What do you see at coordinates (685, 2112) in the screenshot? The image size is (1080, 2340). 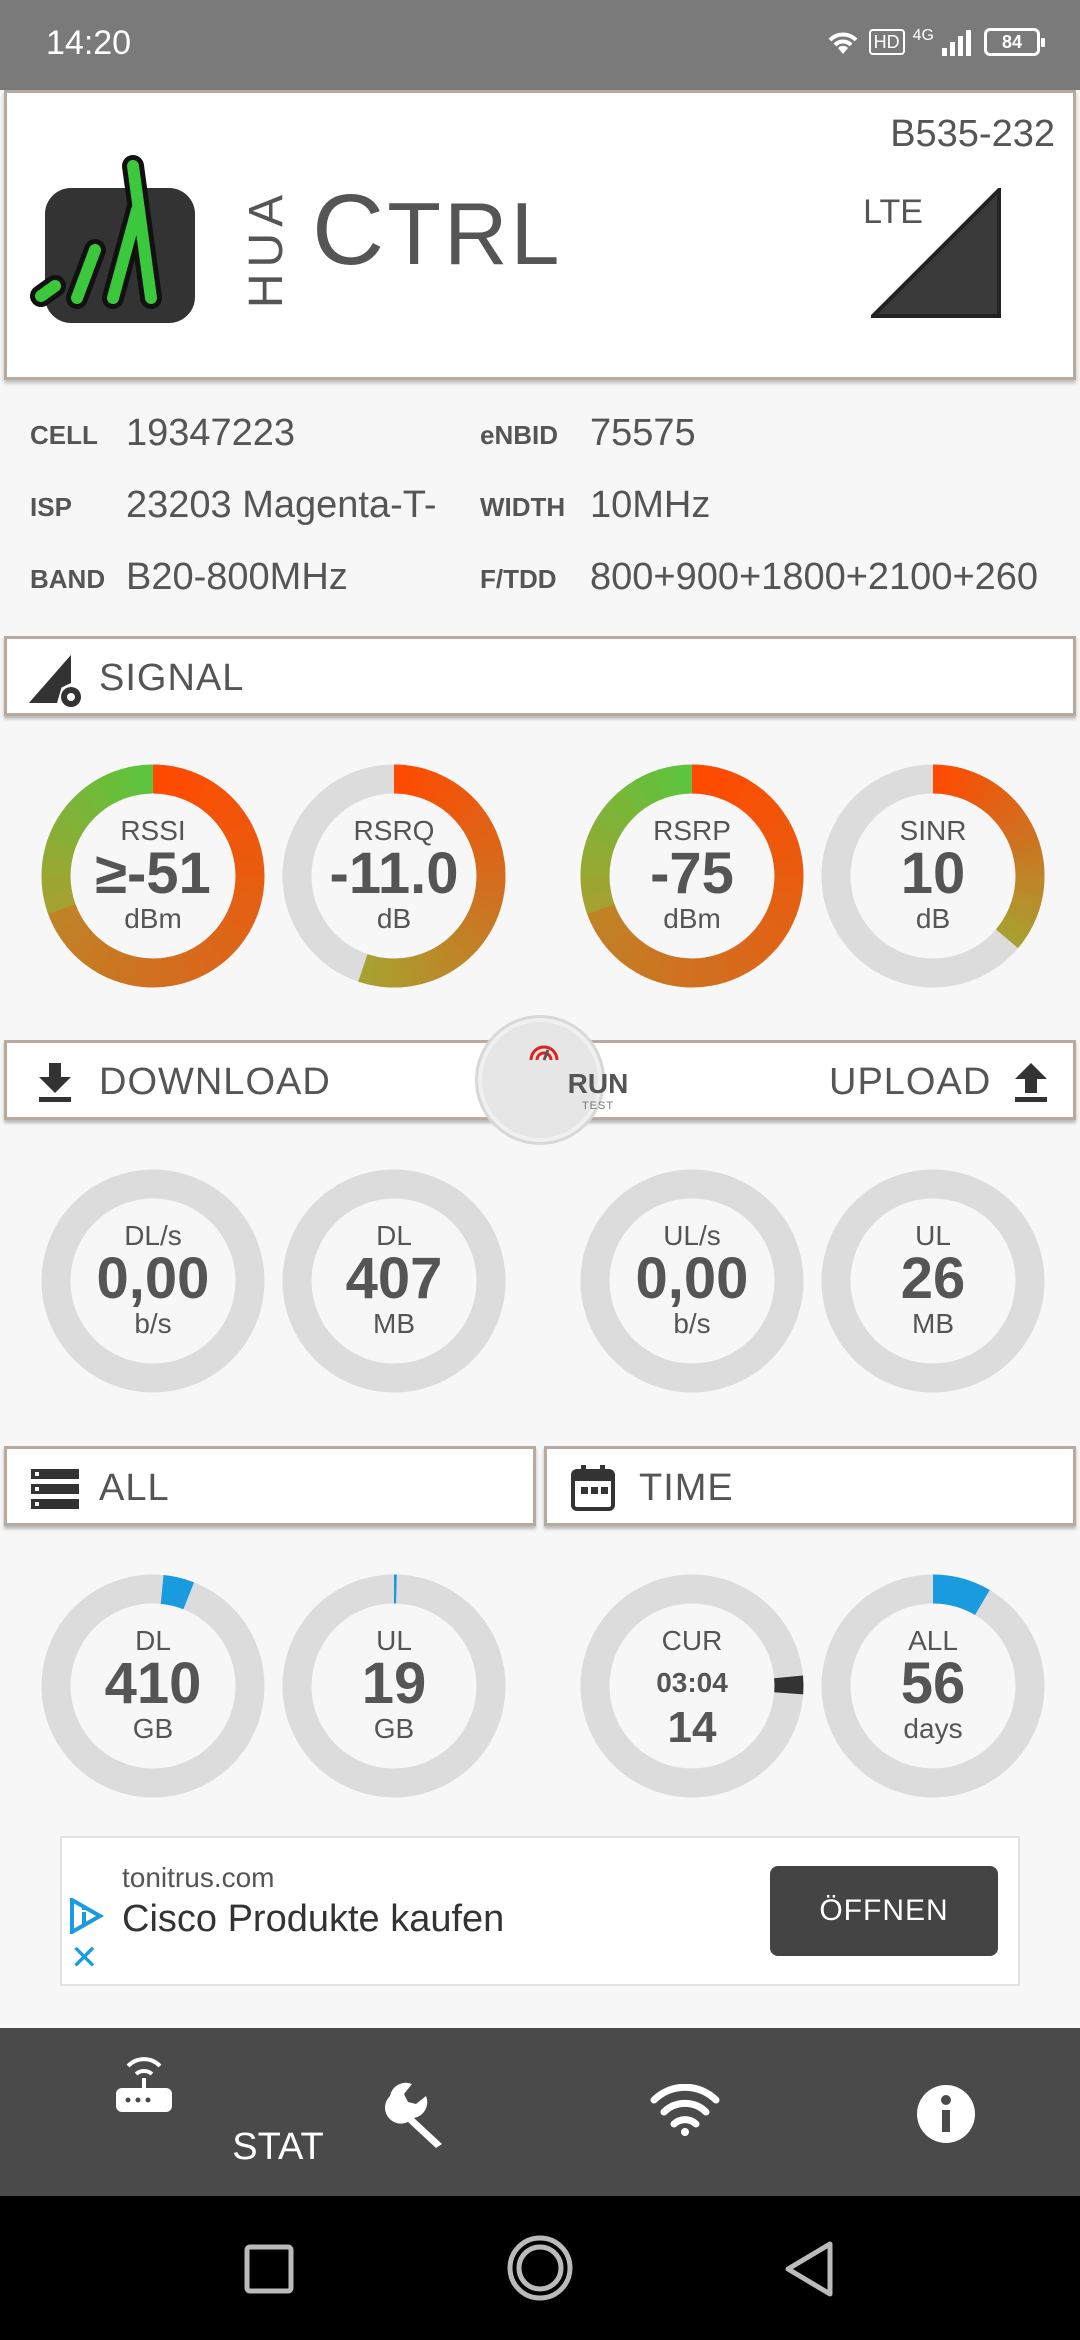 I see `nav-wifi` at bounding box center [685, 2112].